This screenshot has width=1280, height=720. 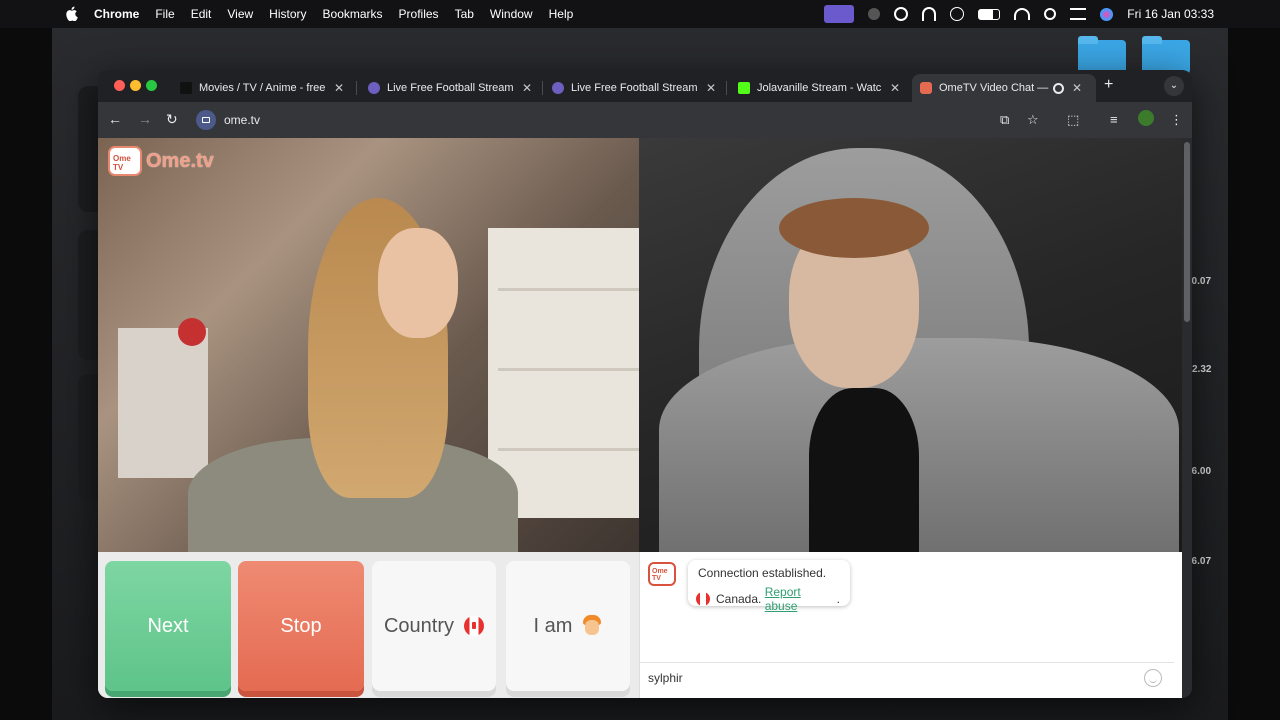 I want to click on menu-history: History, so click(x=287, y=14).